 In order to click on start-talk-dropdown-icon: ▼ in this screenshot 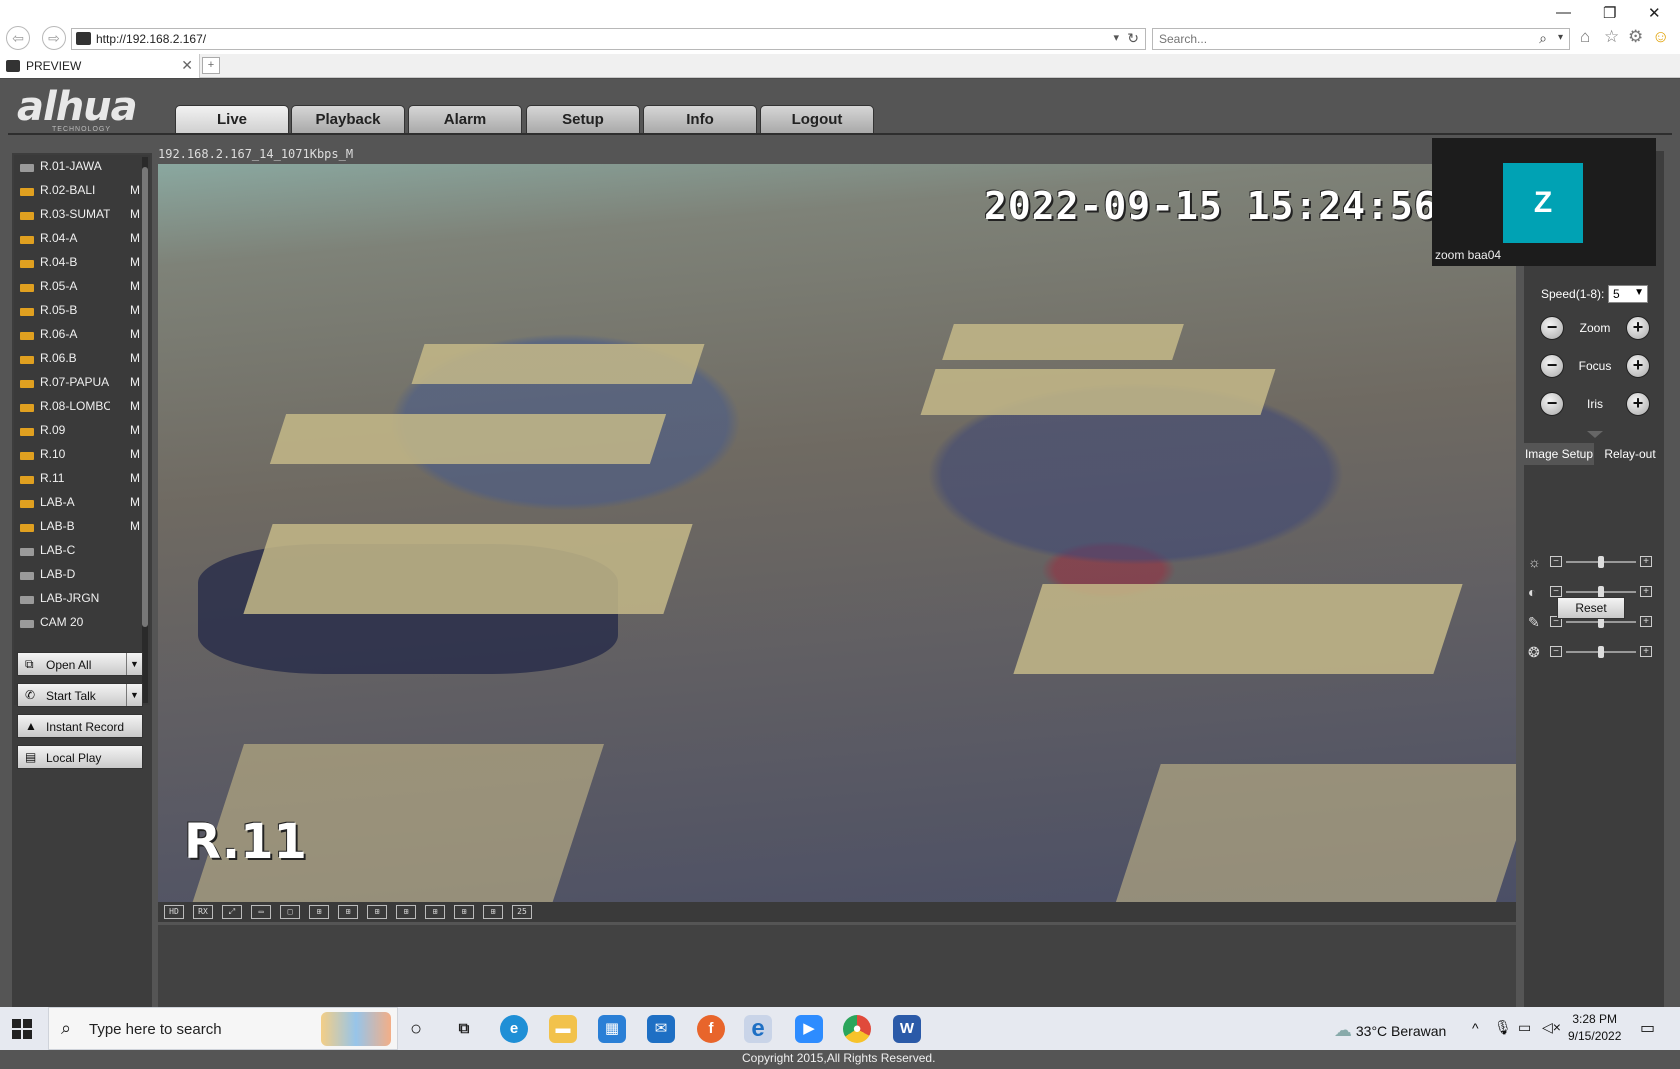, I will do `click(134, 695)`.